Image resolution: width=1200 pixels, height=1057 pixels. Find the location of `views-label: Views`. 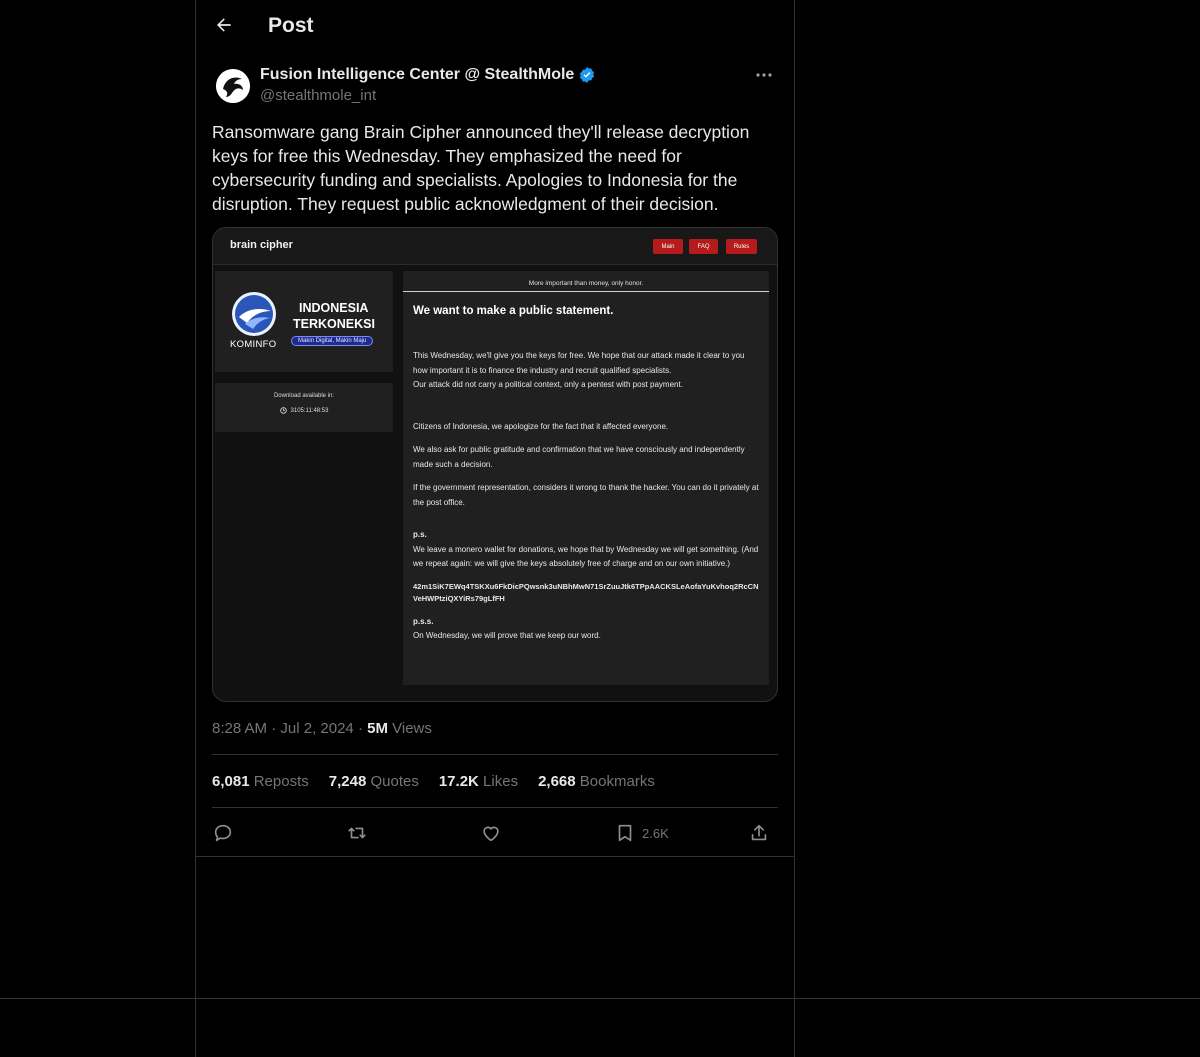

views-label: Views is located at coordinates (412, 728).